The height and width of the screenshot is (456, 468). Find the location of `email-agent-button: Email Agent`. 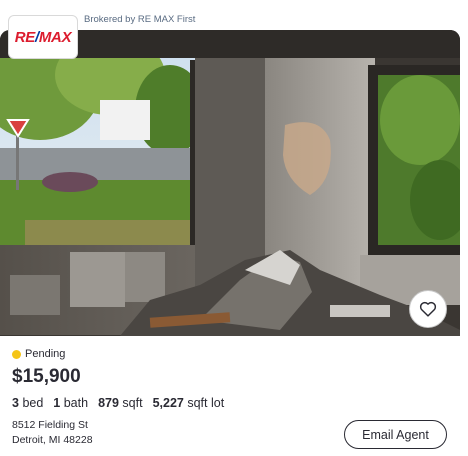

email-agent-button: Email Agent is located at coordinates (395, 434).